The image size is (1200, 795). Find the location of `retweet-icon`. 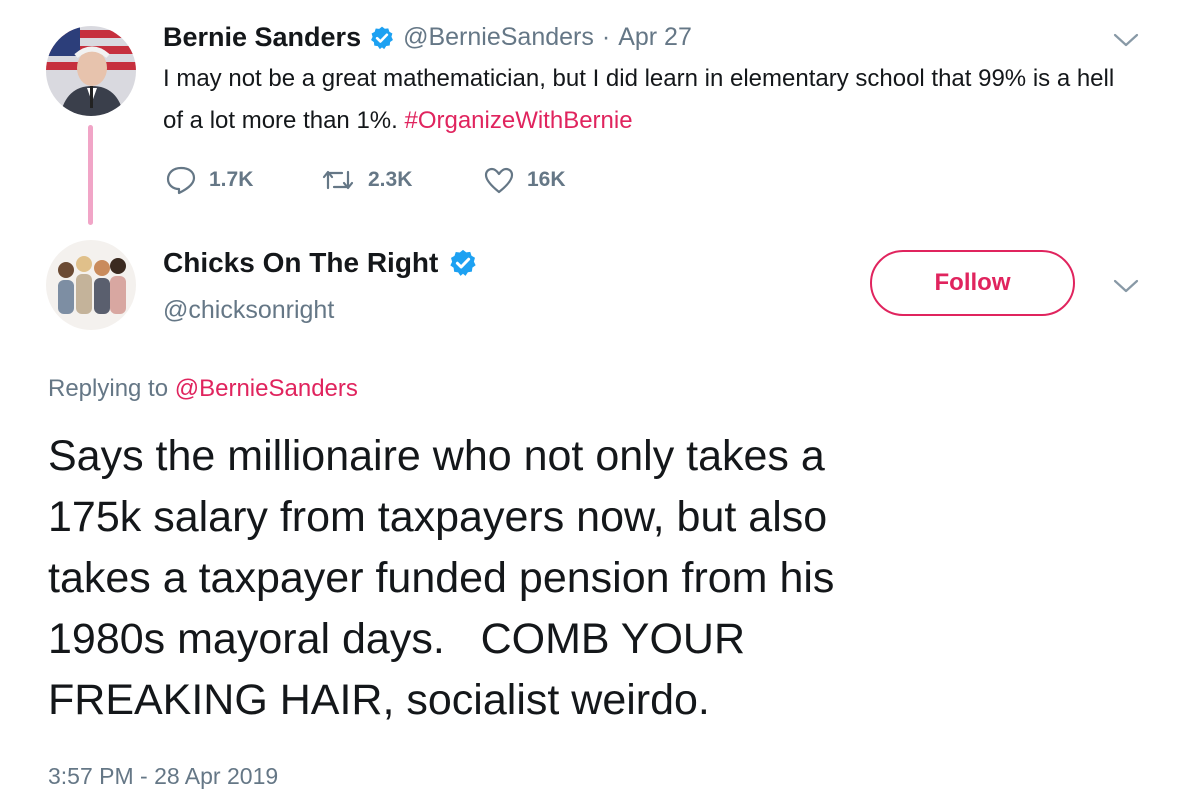

retweet-icon is located at coordinates (338, 180).